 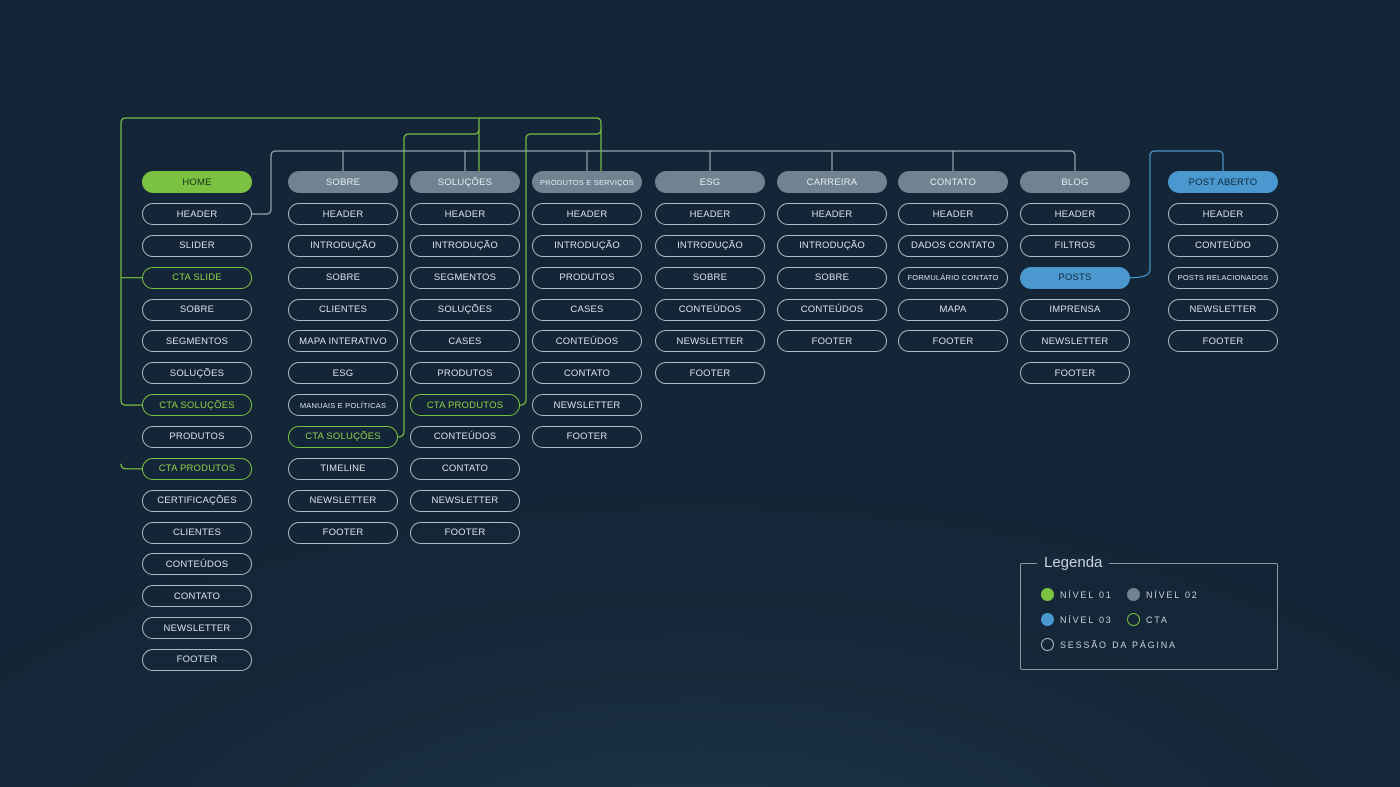 What do you see at coordinates (587, 182) in the screenshot?
I see `page-node-produtos-e-servicos: PRODUTOS E SERVIÇOS` at bounding box center [587, 182].